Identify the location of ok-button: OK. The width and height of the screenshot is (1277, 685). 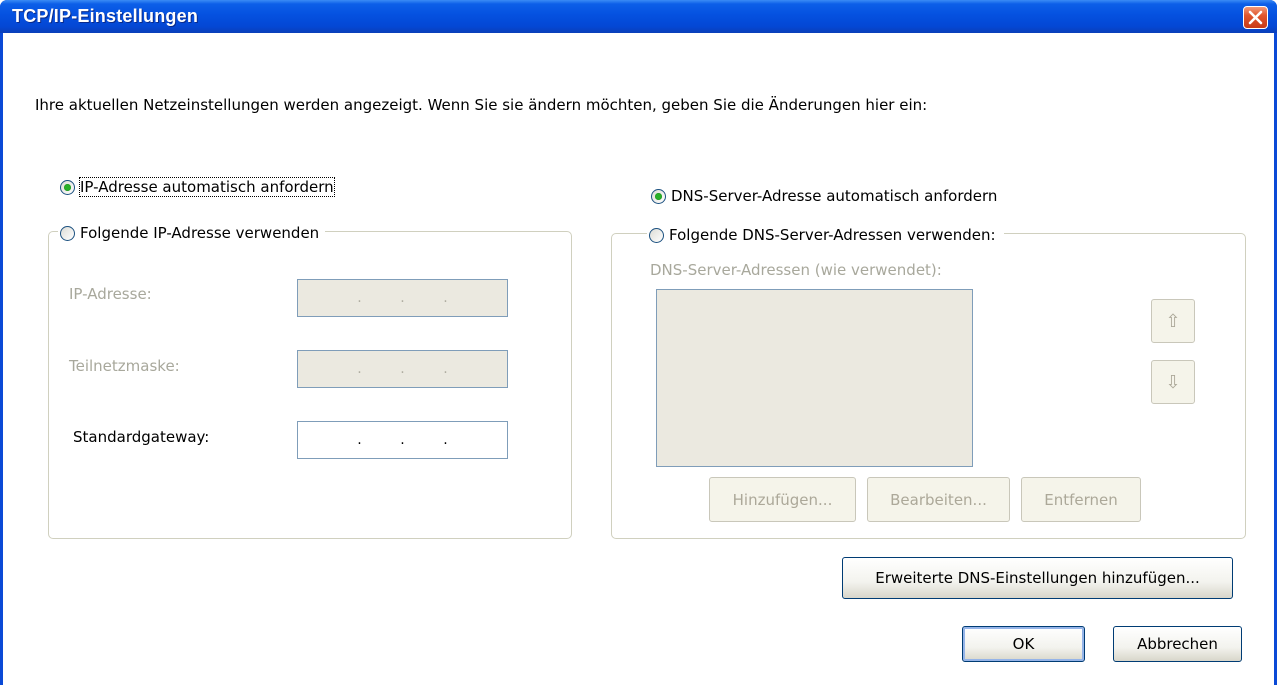
(1023, 644).